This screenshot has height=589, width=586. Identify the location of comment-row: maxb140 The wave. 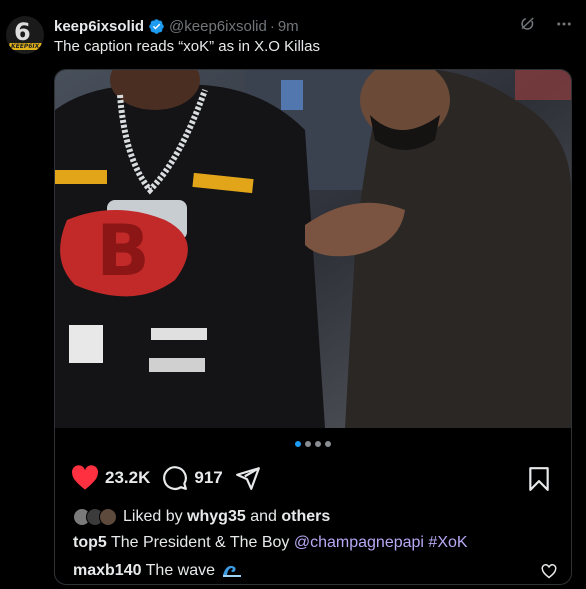
(157, 571).